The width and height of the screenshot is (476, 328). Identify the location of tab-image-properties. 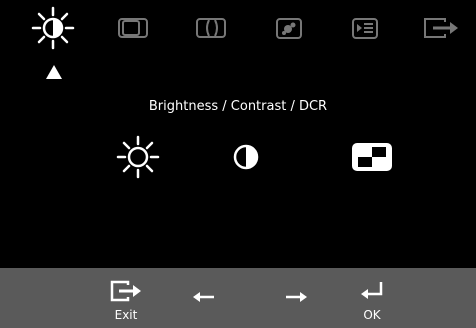
(289, 28).